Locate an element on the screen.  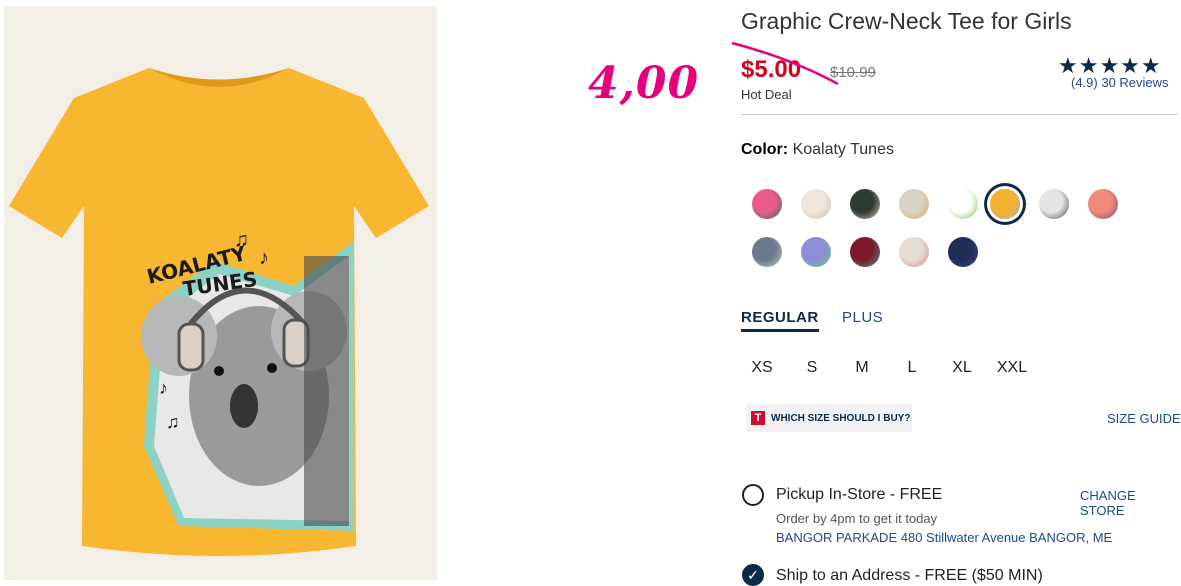
swatch-koalaty-tunes is located at coordinates (1005, 204).